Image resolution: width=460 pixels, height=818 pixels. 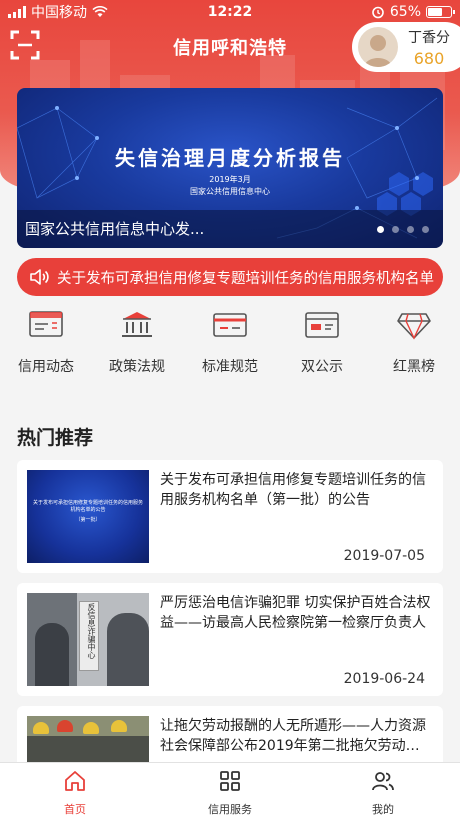 What do you see at coordinates (39, 277) in the screenshot?
I see `speaker-icon` at bounding box center [39, 277].